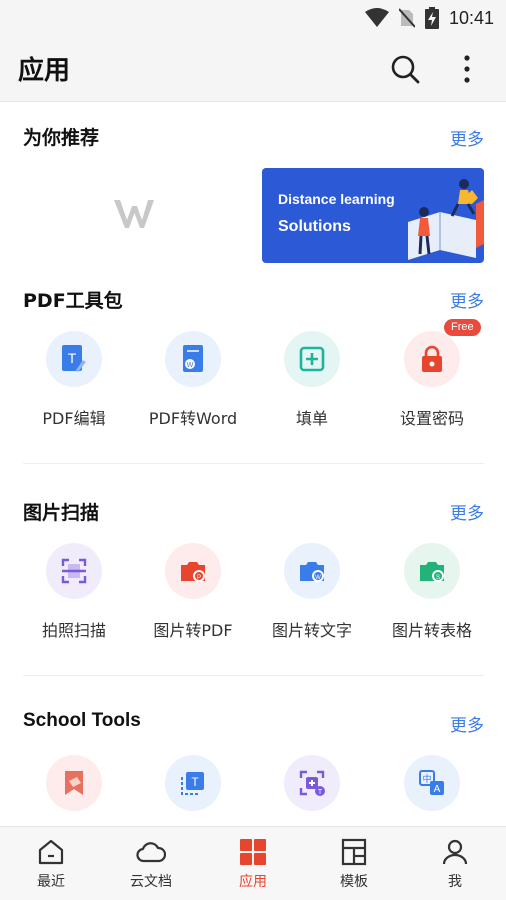 Image resolution: width=506 pixels, height=900 pixels. Describe the element at coordinates (311, 630) in the screenshot. I see `tool-label: 图片转文字` at that location.